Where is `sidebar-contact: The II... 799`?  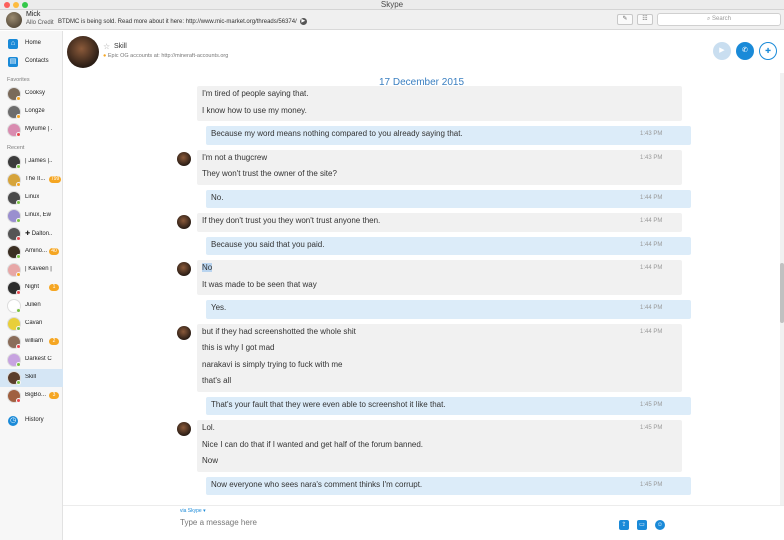 sidebar-contact: The II... 799 is located at coordinates (31, 180).